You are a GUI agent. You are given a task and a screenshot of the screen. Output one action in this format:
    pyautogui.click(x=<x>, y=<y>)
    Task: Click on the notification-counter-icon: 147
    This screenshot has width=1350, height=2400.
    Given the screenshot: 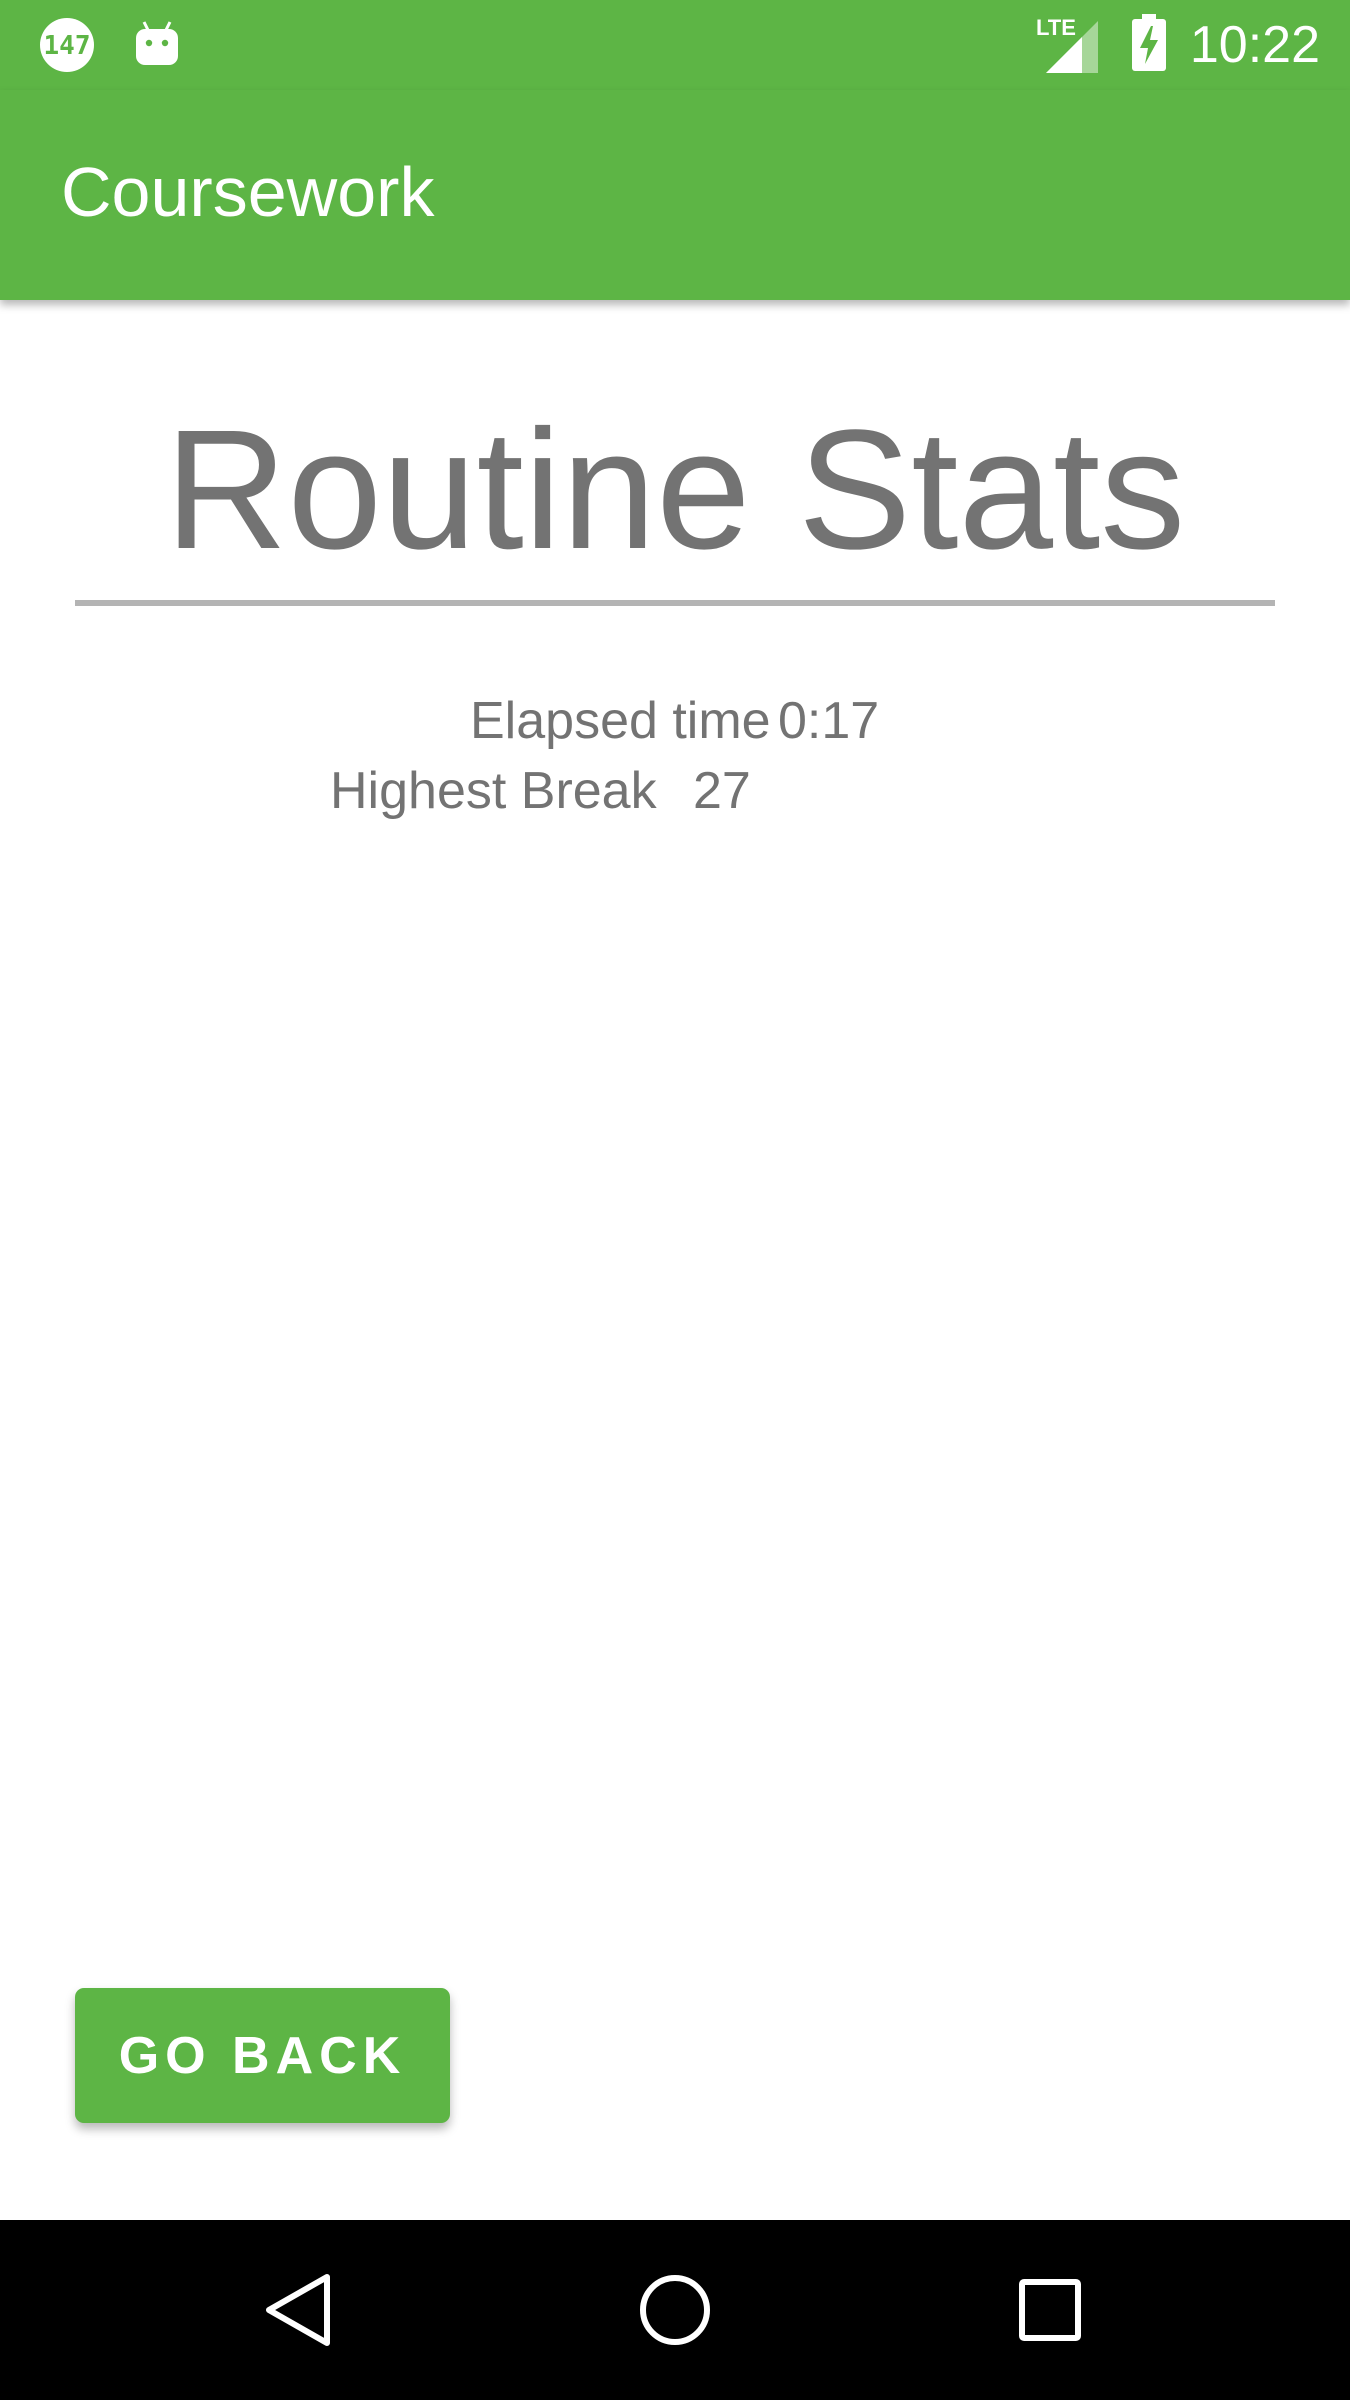 What is the action you would take?
    pyautogui.click(x=67, y=45)
    